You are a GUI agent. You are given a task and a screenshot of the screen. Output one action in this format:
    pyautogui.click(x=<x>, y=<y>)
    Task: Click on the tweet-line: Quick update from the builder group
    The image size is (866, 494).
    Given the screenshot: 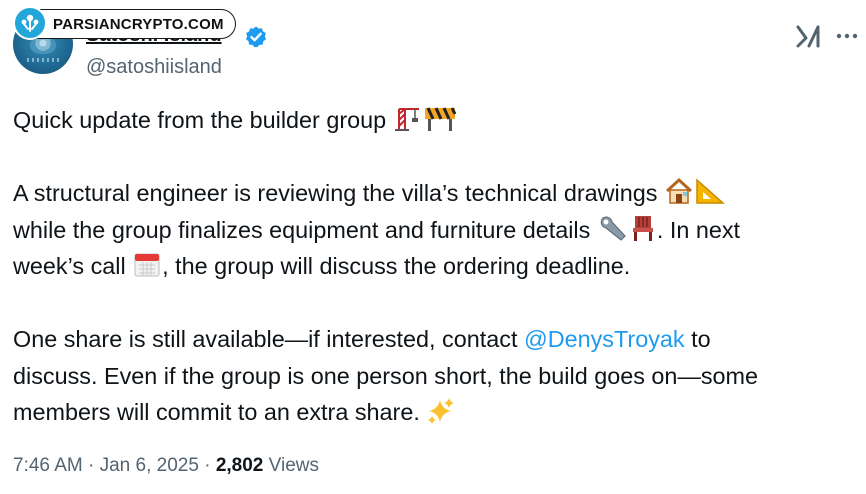 What is the action you would take?
    pyautogui.click(x=438, y=120)
    